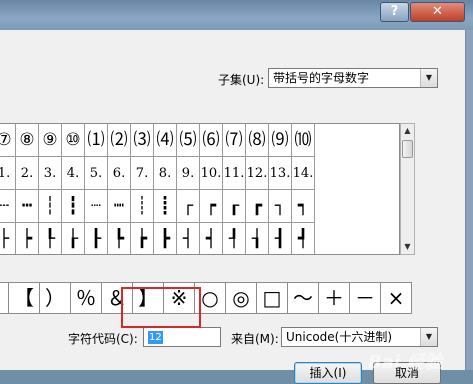 The height and width of the screenshot is (384, 473). I want to click on scroll-up-icon: ▲, so click(407, 131).